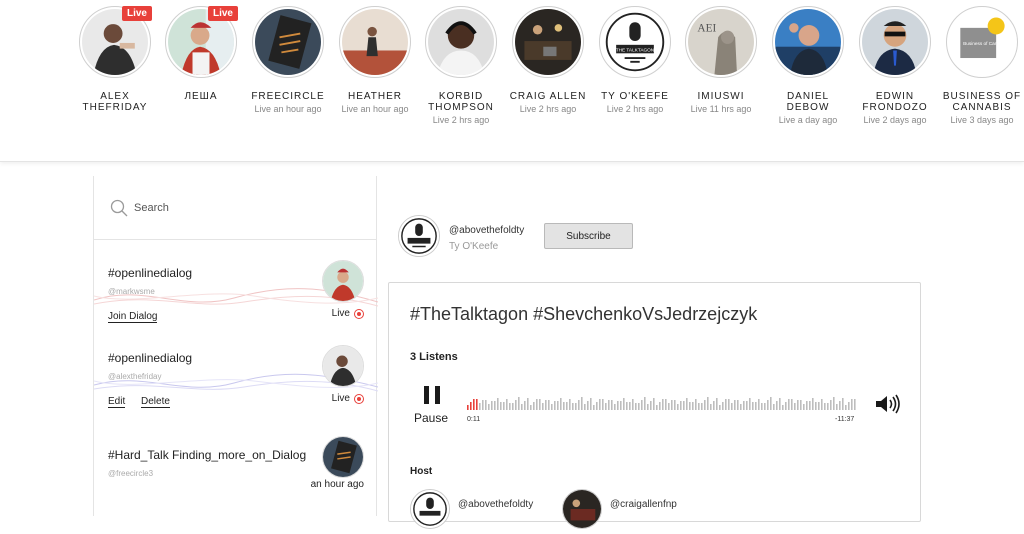  I want to click on story-ring: THE TALKTAGON, so click(635, 42).